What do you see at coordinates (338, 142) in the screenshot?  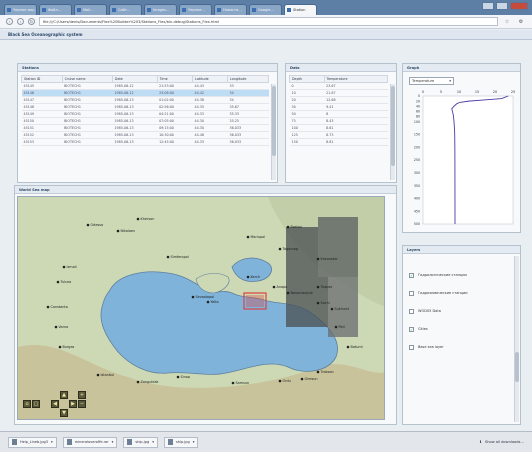 I see `data-row: 150 8.81` at bounding box center [338, 142].